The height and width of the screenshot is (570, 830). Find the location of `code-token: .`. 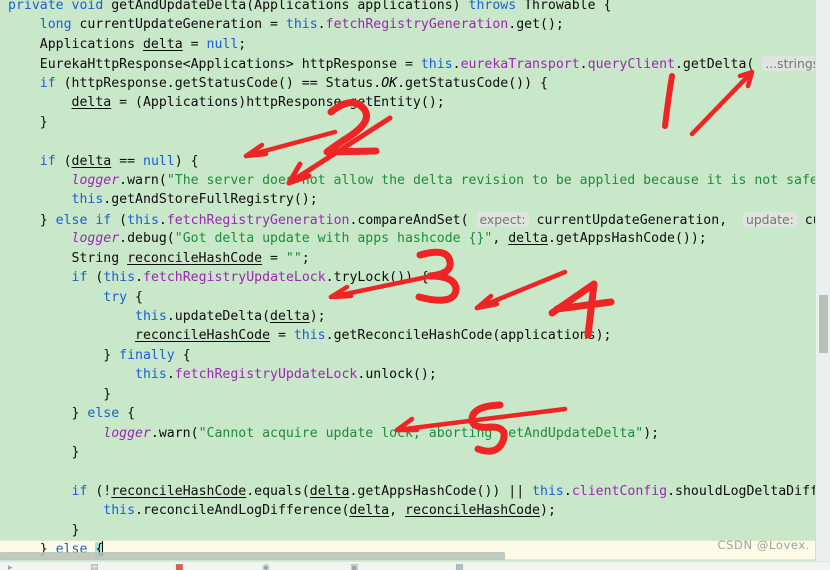

code-token: . is located at coordinates (139, 278).